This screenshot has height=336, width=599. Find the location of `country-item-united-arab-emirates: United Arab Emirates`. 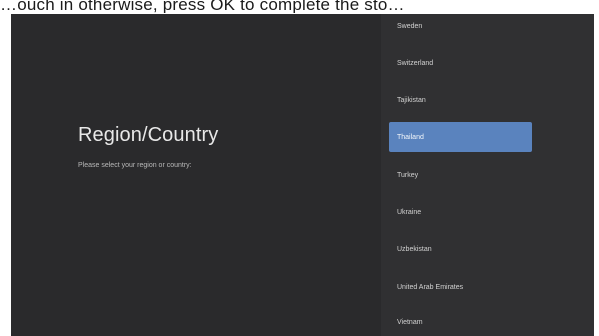

country-item-united-arab-emirates: United Arab Emirates is located at coordinates (460, 287).